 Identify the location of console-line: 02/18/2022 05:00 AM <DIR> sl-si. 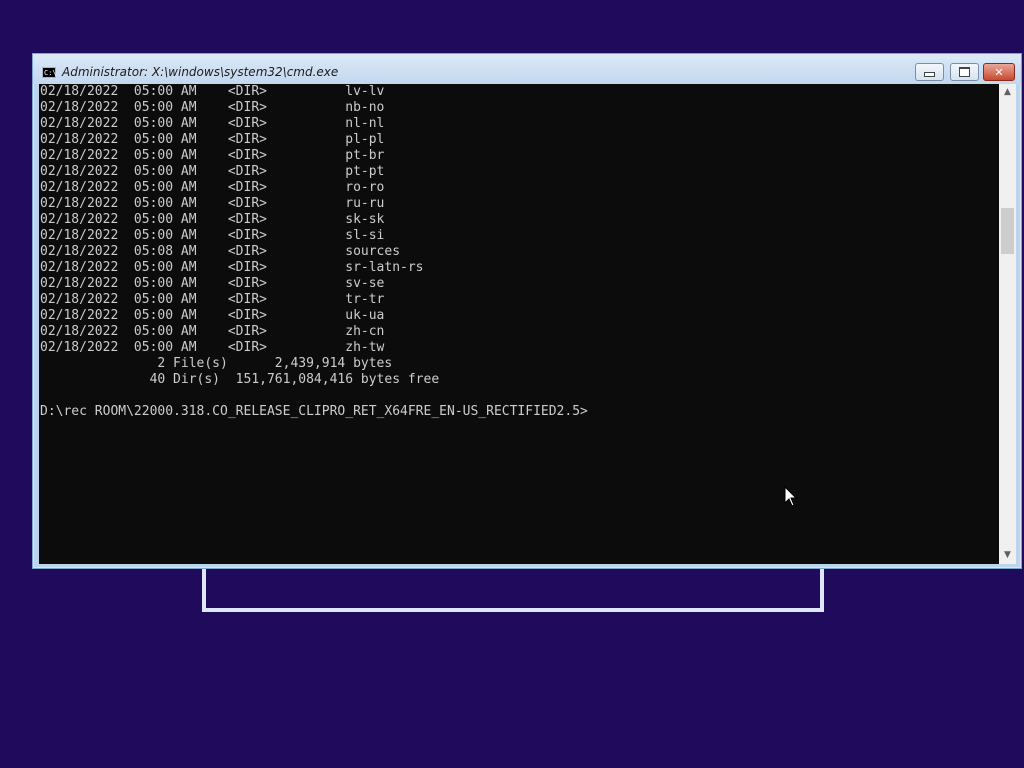
(212, 235).